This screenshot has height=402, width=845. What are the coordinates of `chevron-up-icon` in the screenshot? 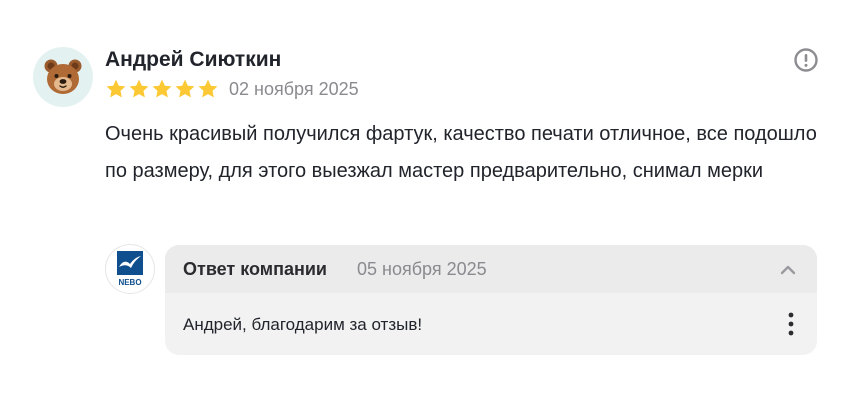 It's located at (788, 270).